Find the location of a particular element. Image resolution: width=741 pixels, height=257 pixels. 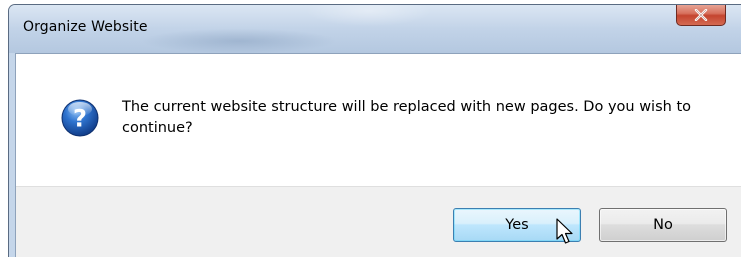

question-icon: ? is located at coordinates (80, 118).